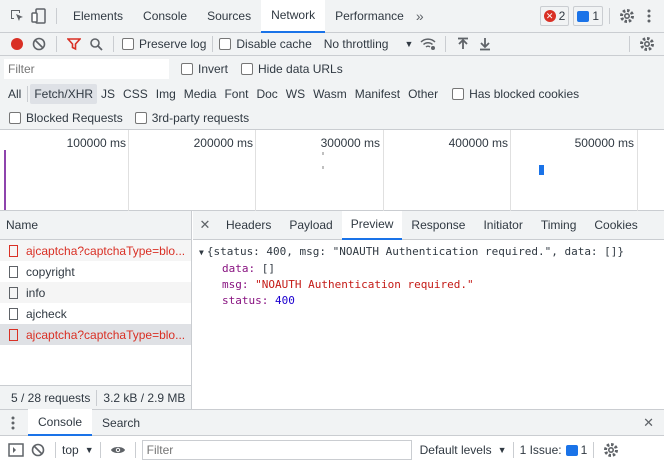  What do you see at coordinates (95, 292) in the screenshot?
I see `request-row: info` at bounding box center [95, 292].